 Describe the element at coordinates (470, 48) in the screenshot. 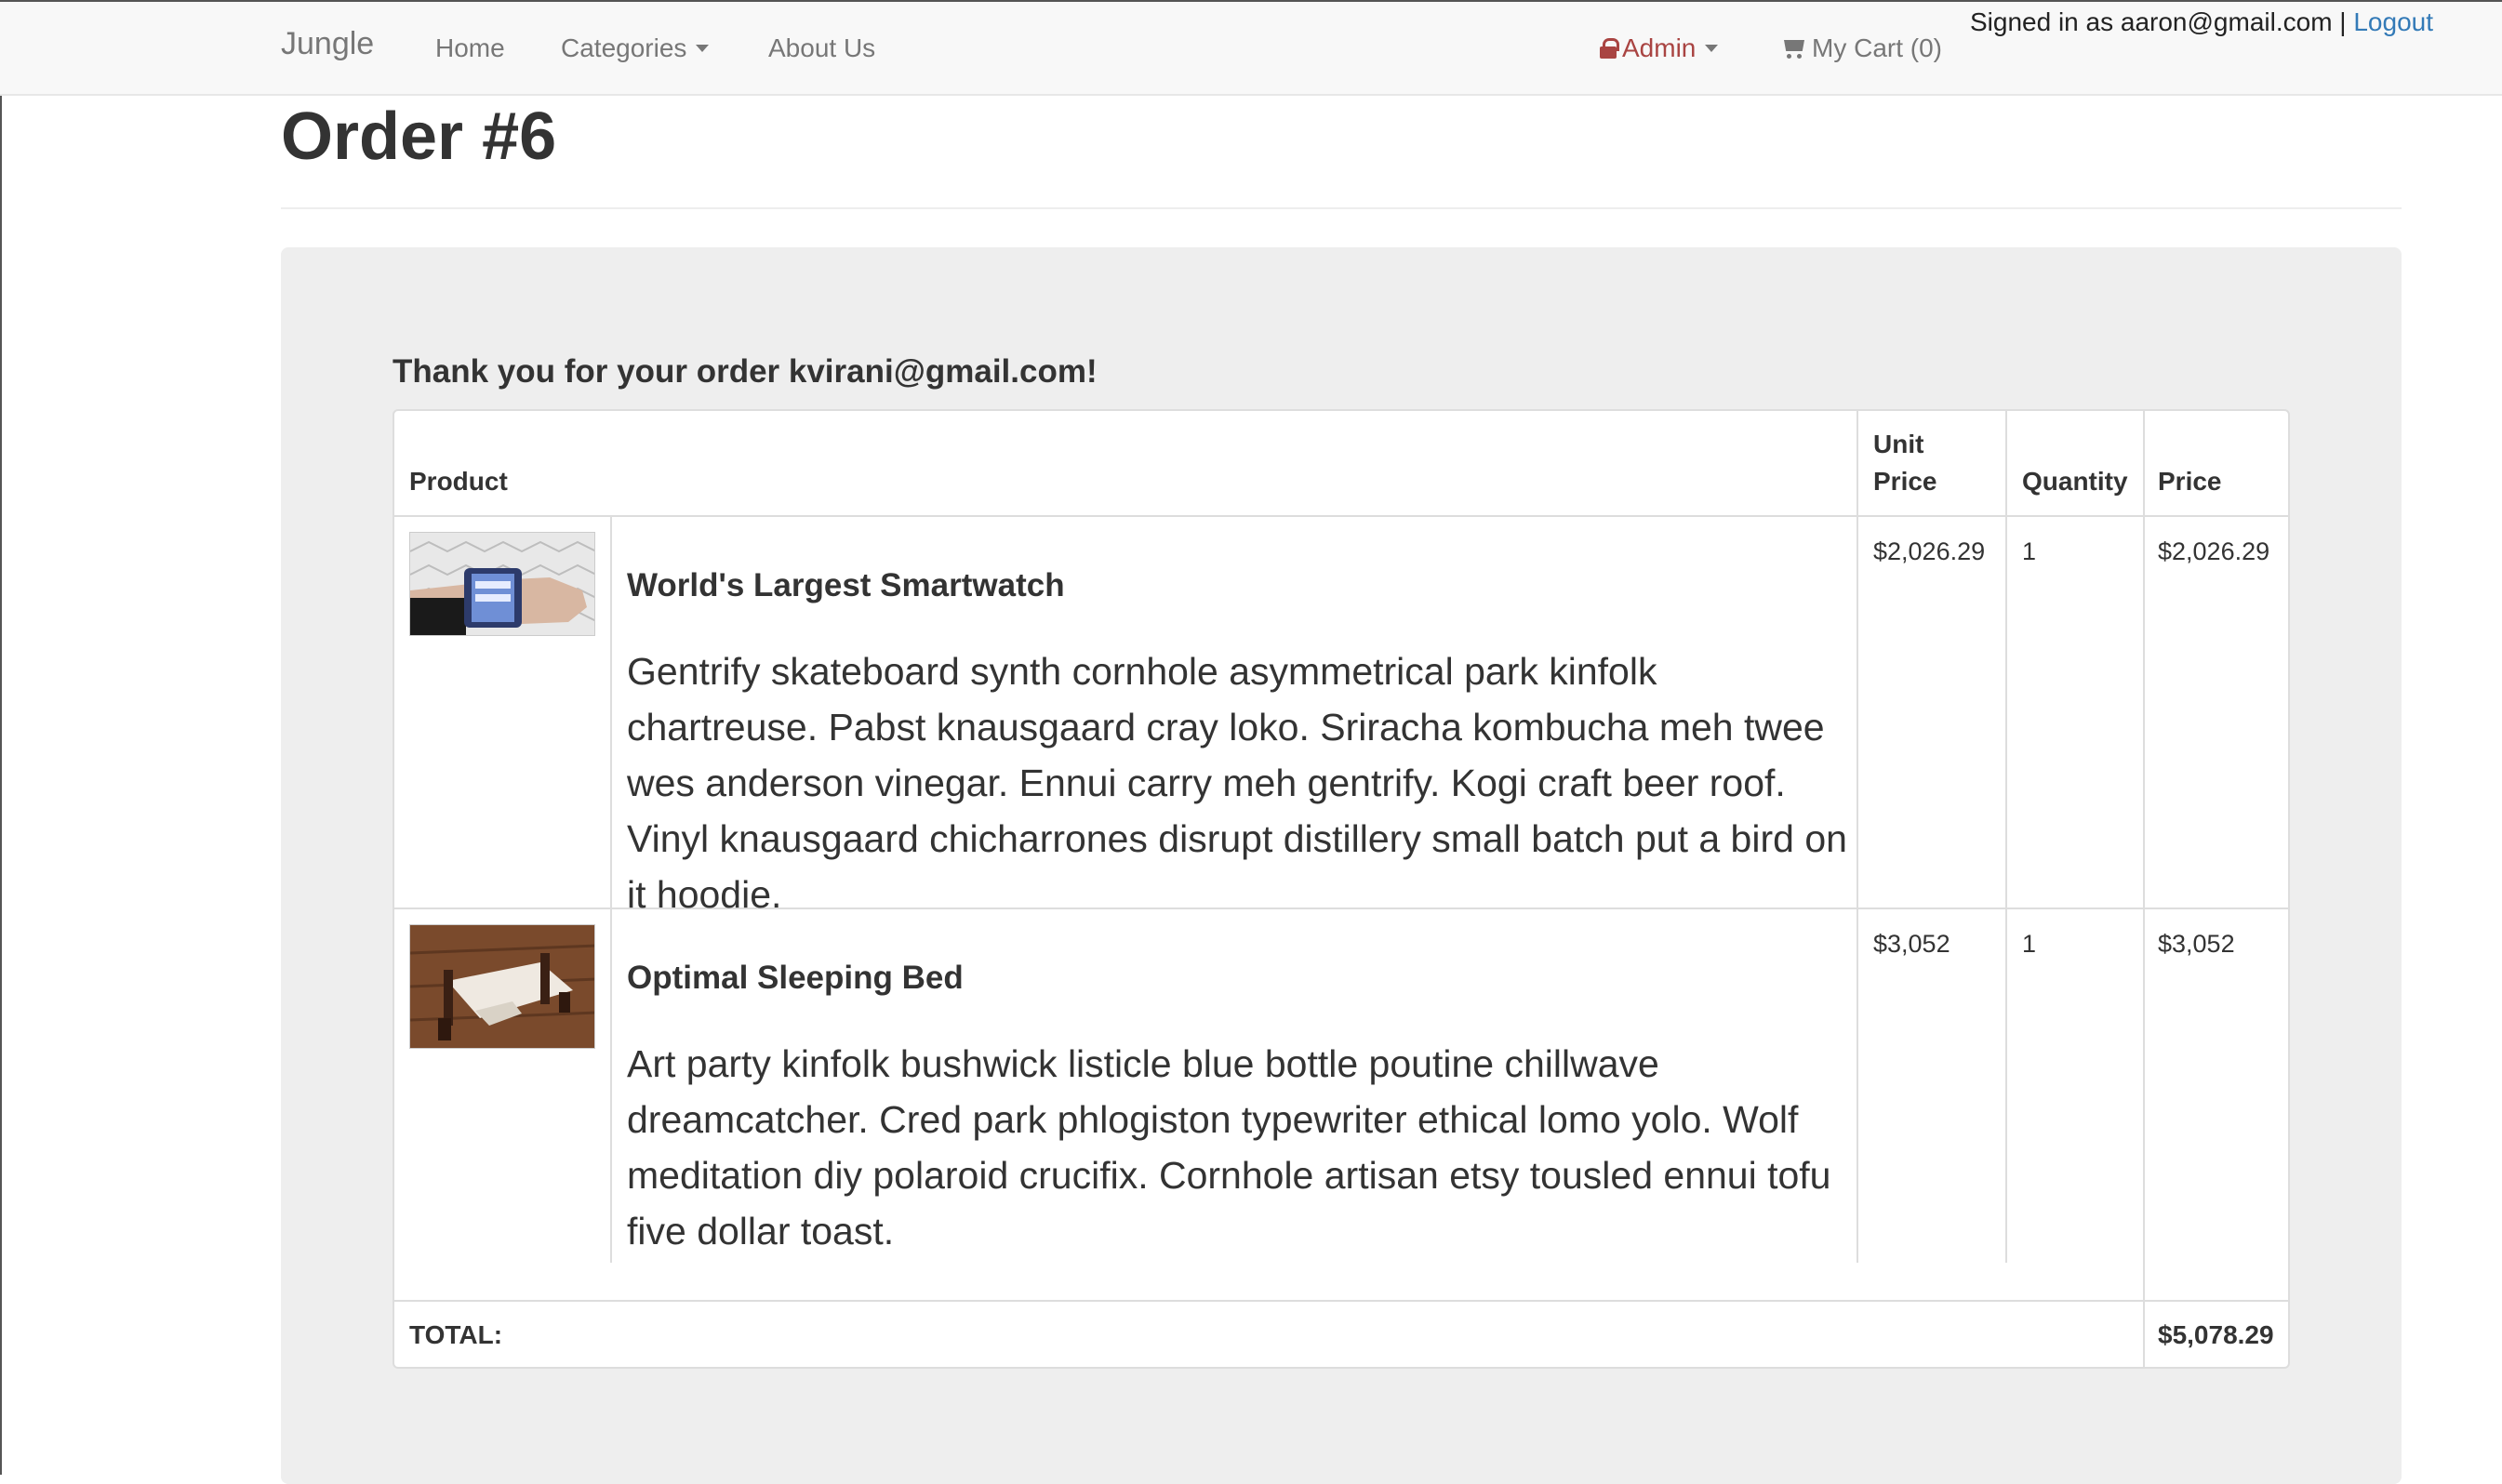

I see `nav-home: Home` at that location.